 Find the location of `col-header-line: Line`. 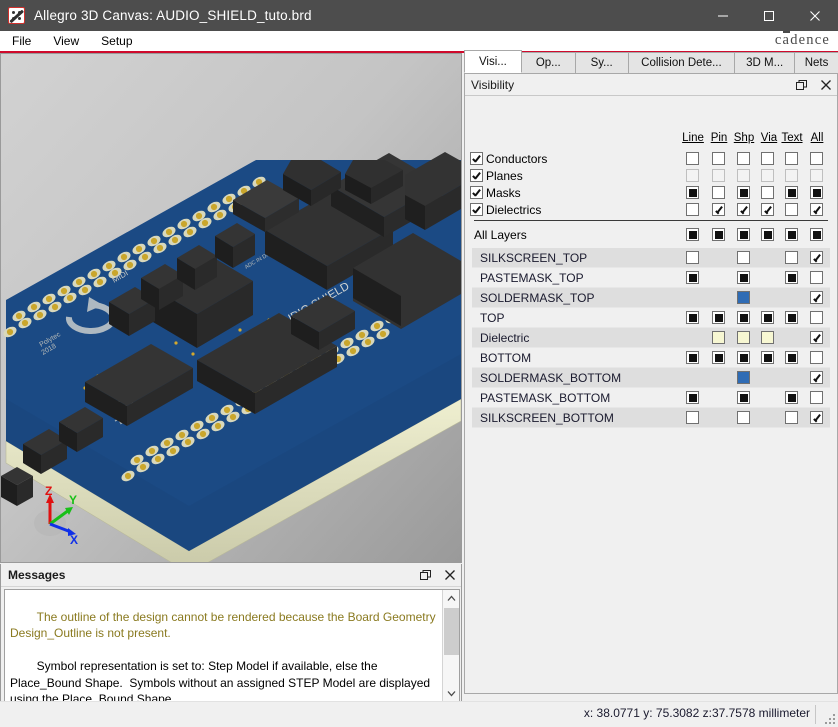

col-header-line: Line is located at coordinates (693, 138).